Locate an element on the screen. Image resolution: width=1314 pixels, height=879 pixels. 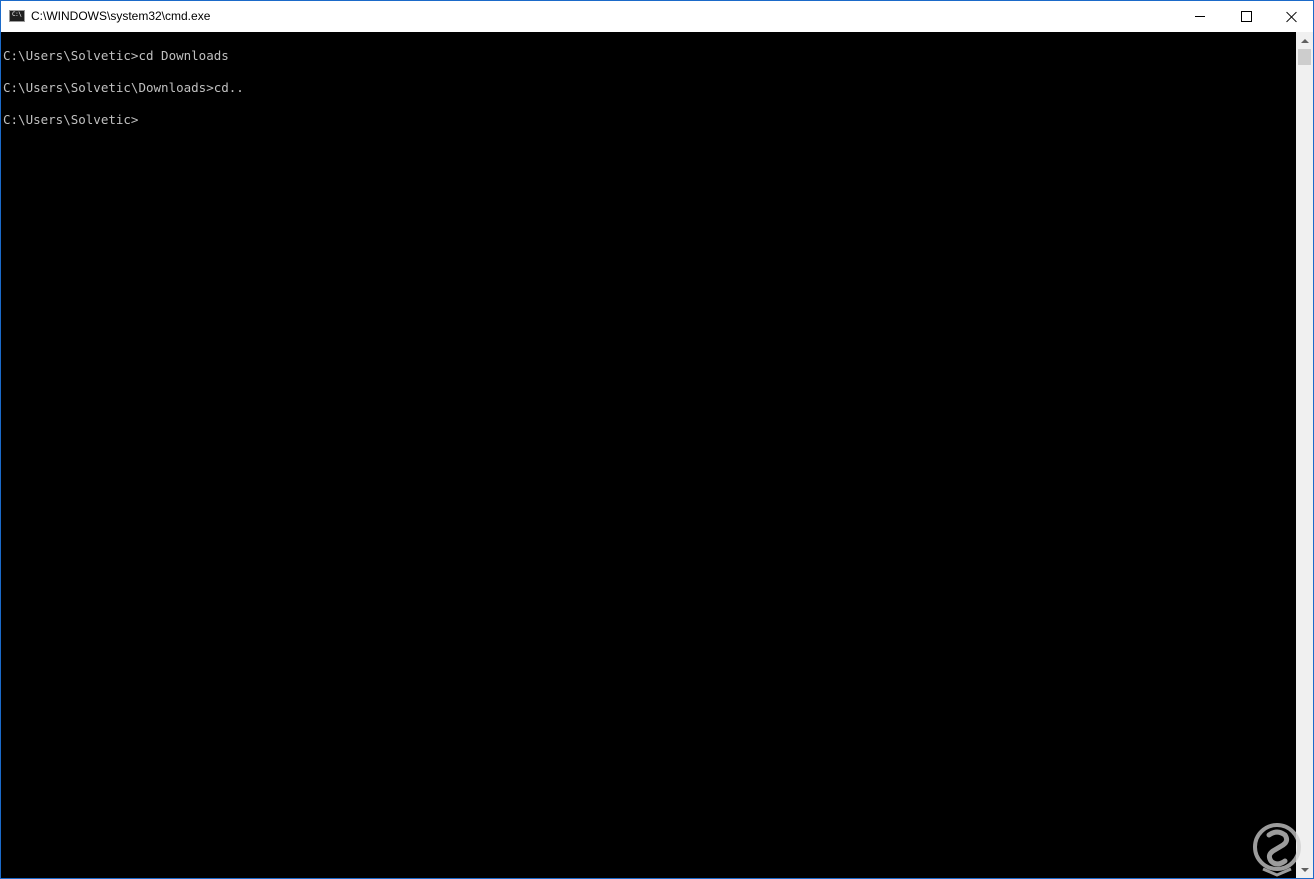
minimize-button is located at coordinates (1200, 16).